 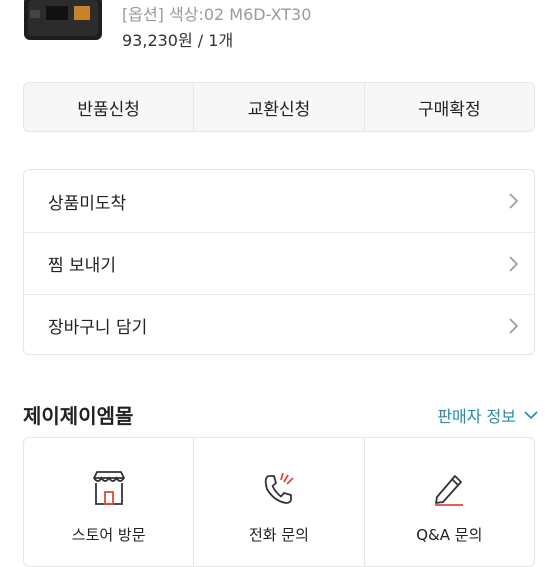 I want to click on product-option: [옵션] 색상:02 M6D-XT30, so click(x=217, y=14).